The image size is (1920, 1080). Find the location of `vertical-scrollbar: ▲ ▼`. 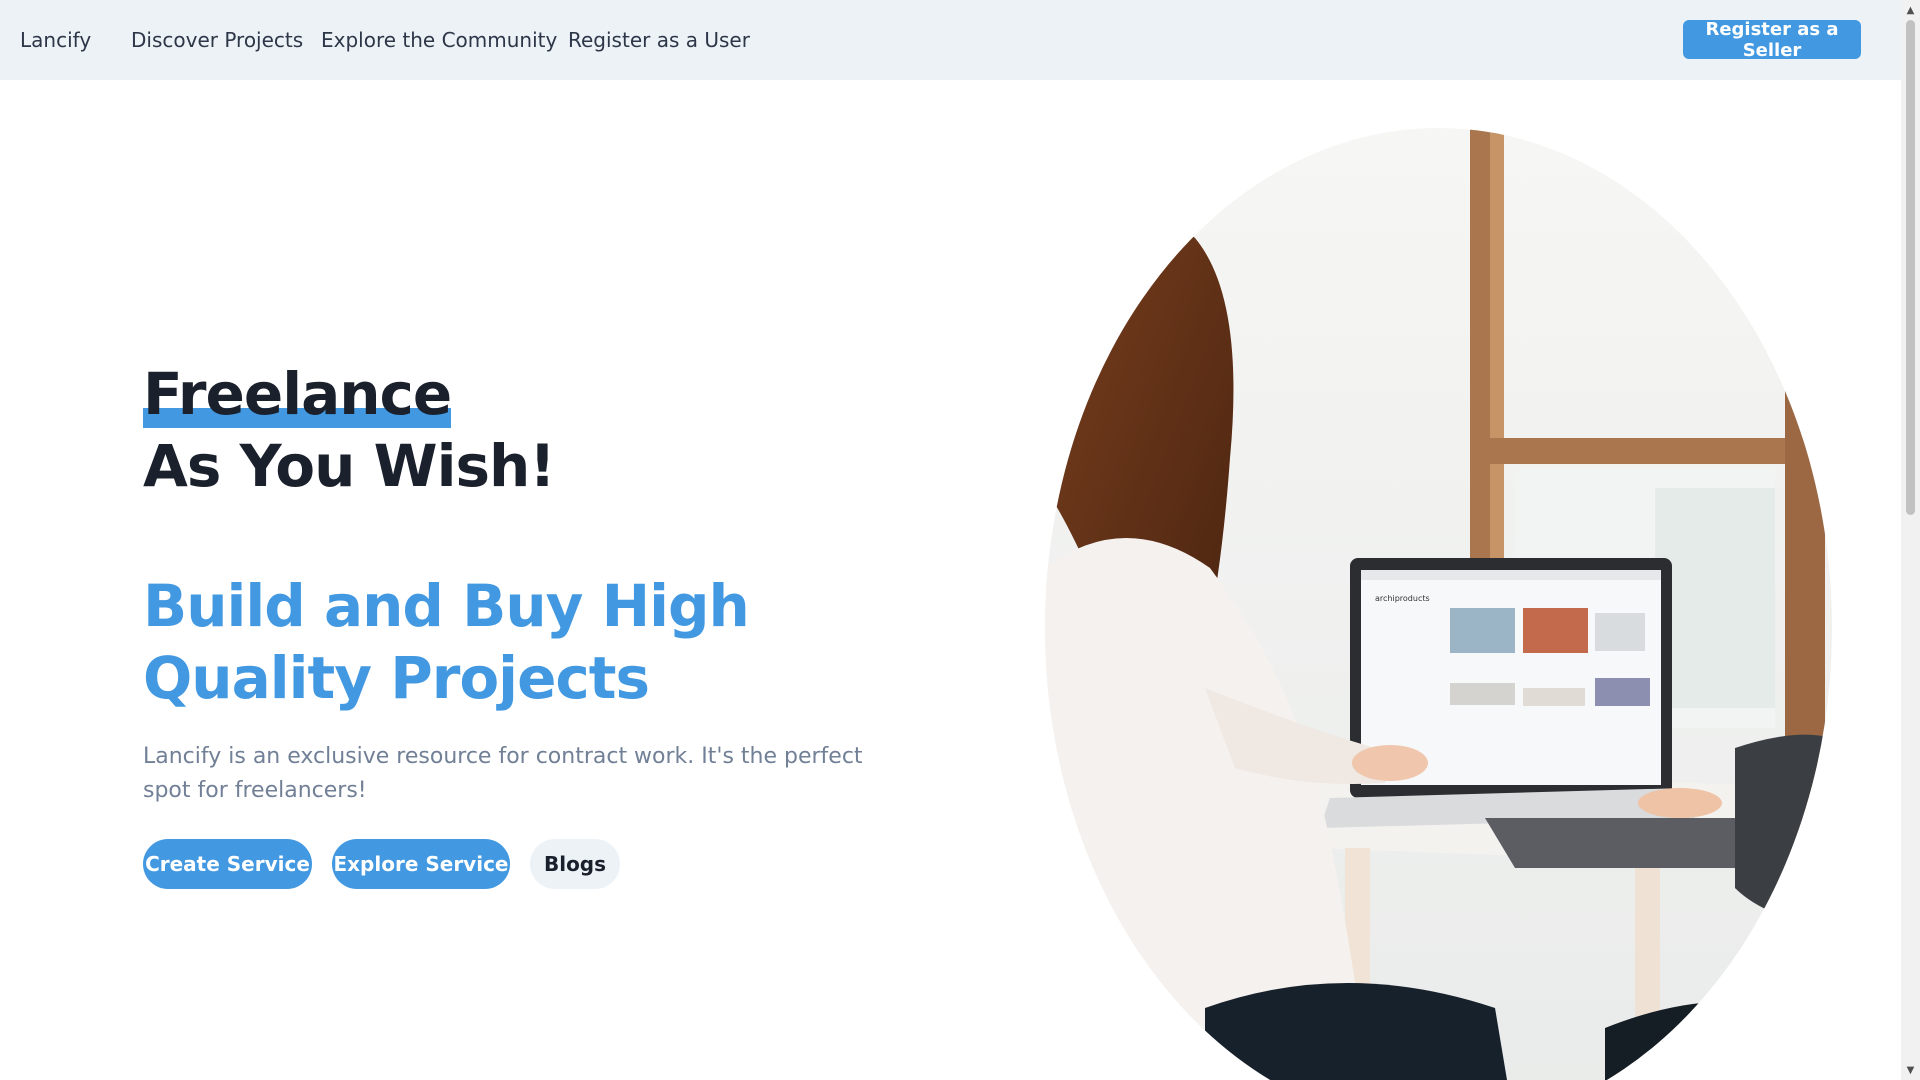

vertical-scrollbar: ▲ ▼ is located at coordinates (1910, 540).